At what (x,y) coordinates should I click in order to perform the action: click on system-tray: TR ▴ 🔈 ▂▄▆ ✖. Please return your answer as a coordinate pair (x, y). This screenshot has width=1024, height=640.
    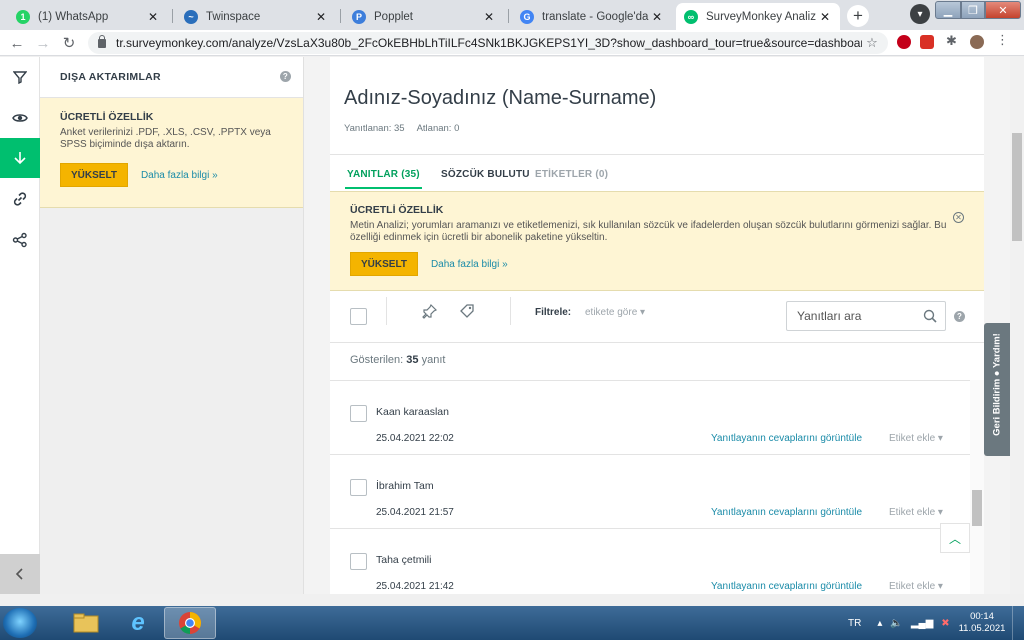
    Looking at the image, I should click on (899, 623).